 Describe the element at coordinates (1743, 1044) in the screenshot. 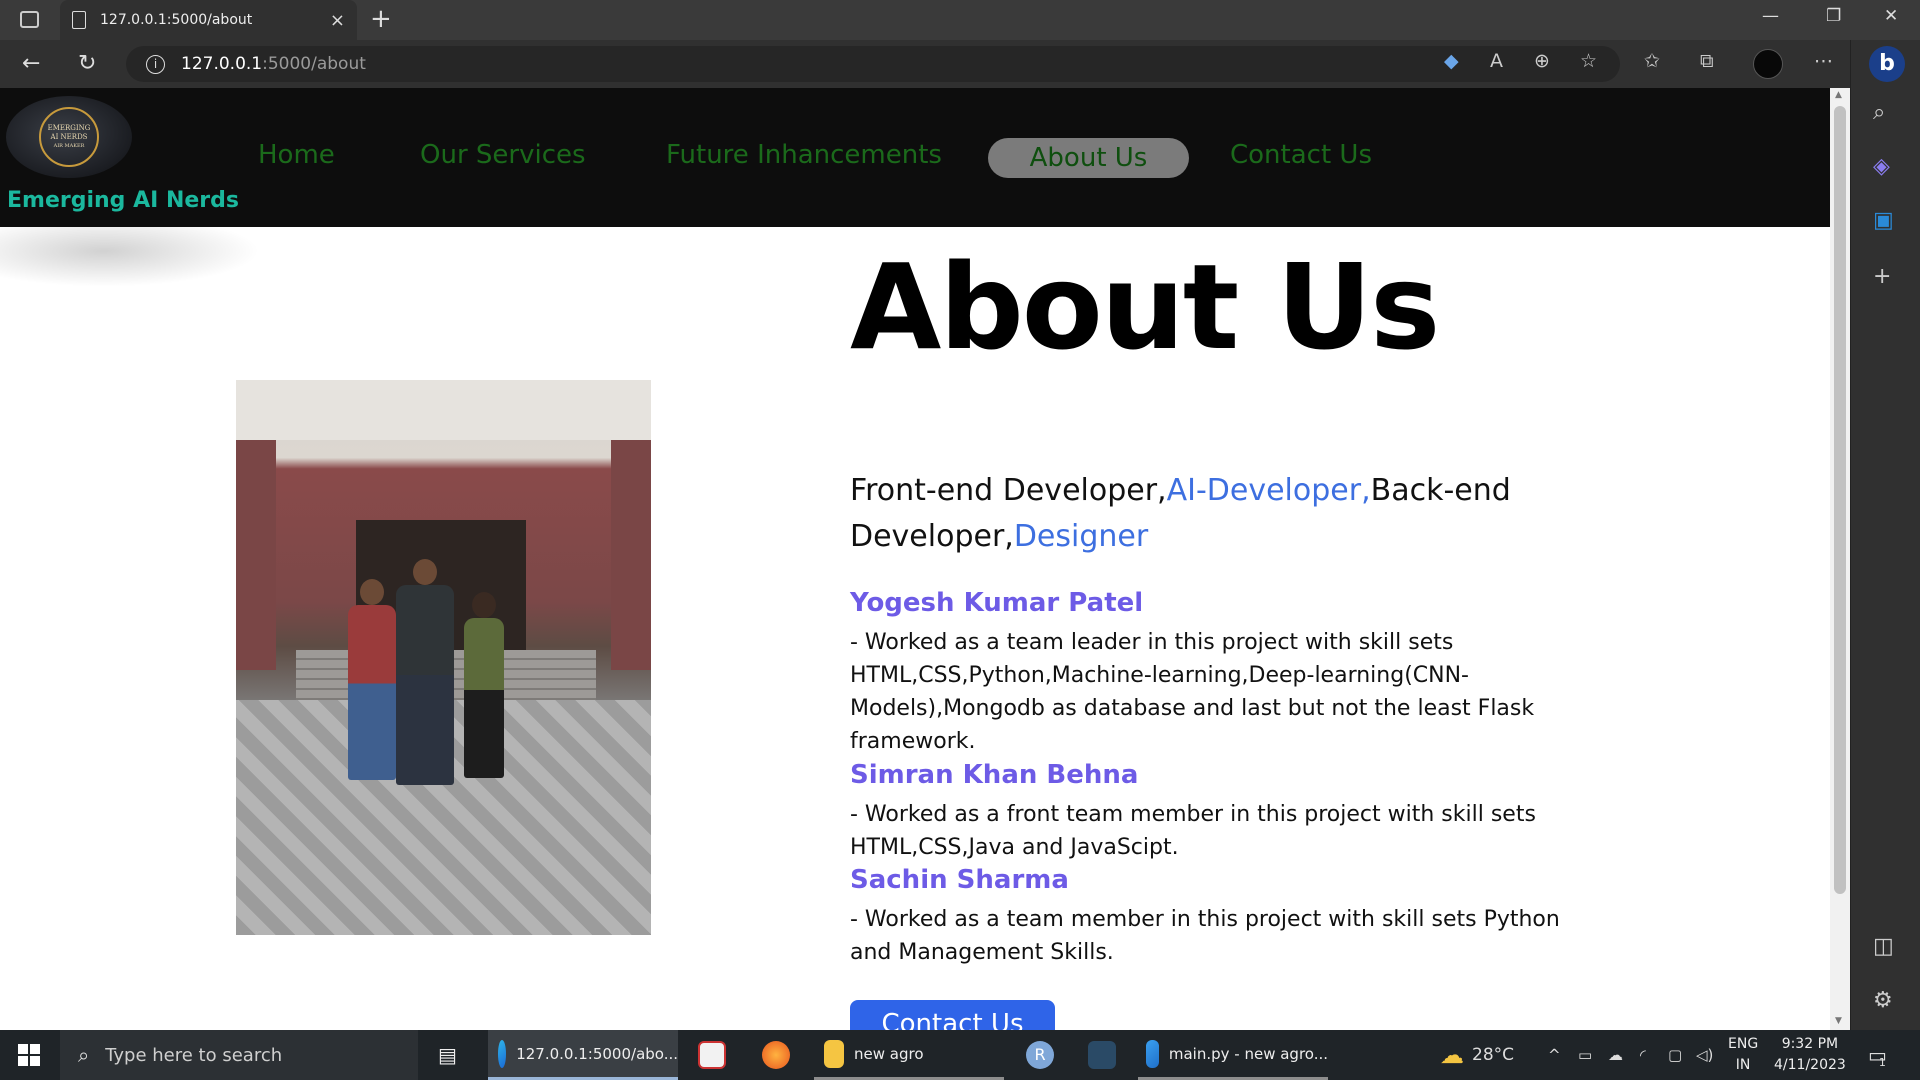

I see `language-code: ENG` at that location.